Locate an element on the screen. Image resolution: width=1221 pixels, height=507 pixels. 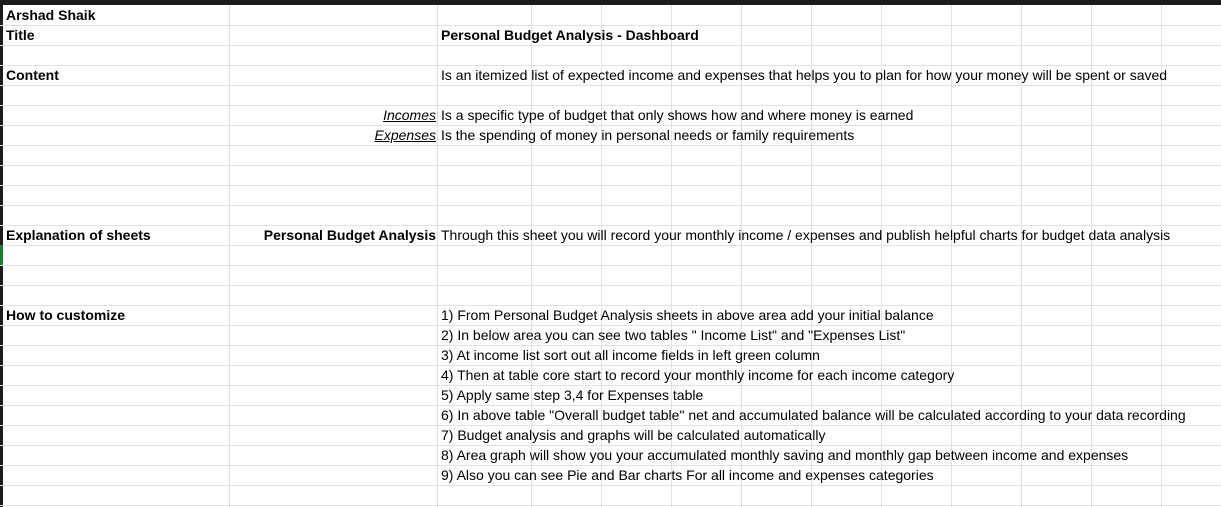
selected-cell-indicator is located at coordinates (1, 255).